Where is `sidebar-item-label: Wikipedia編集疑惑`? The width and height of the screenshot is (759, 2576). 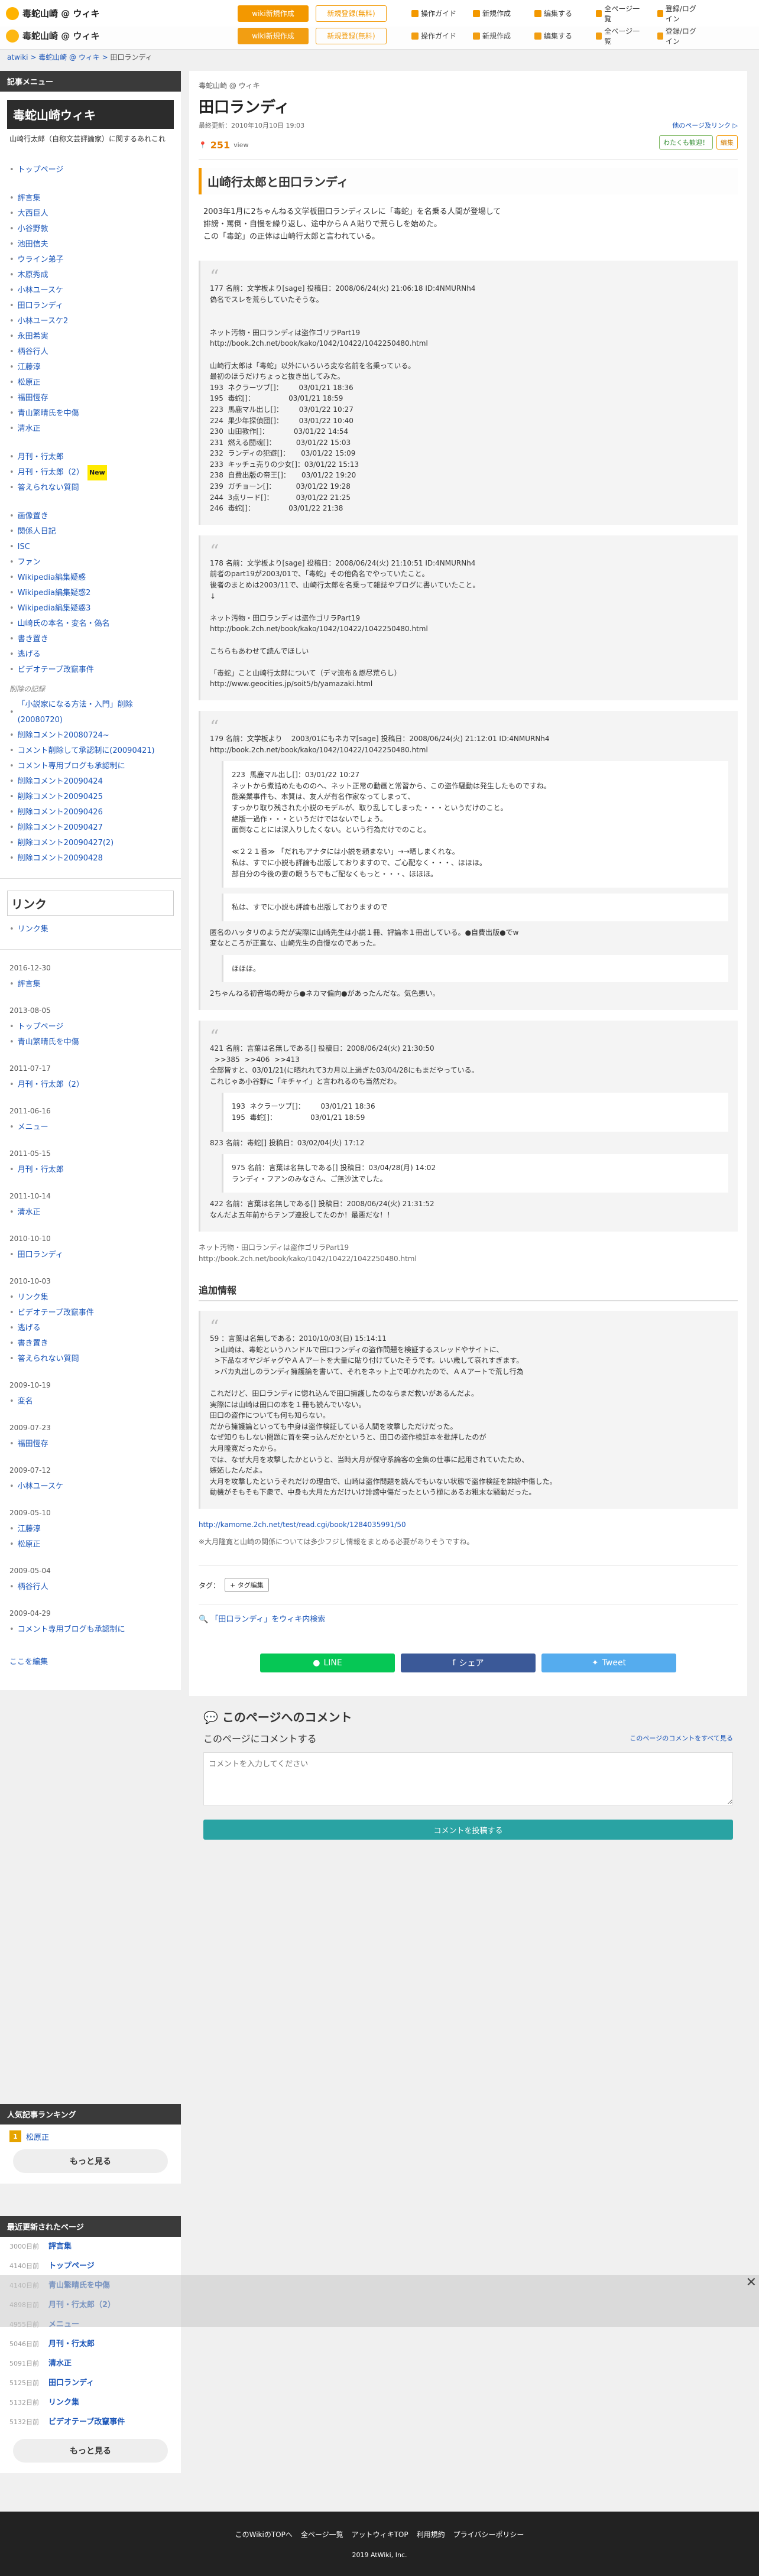 sidebar-item-label: Wikipedia編集疑惑 is located at coordinates (52, 578).